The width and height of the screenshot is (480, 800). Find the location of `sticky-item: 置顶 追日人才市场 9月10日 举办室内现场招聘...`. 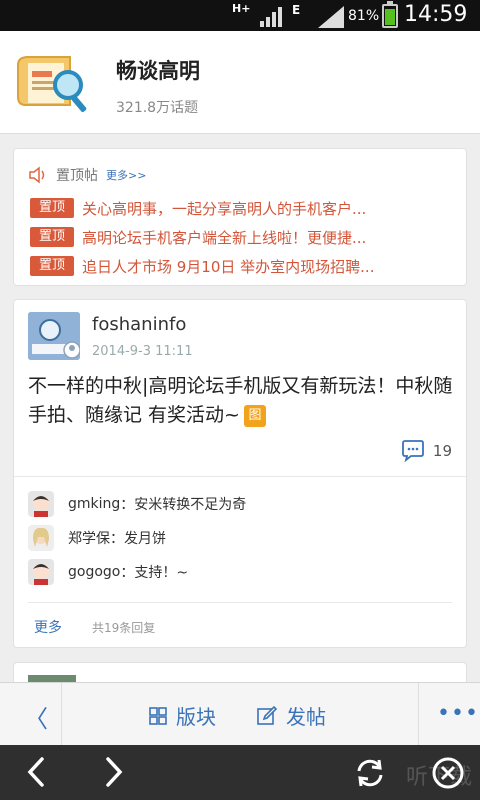

sticky-item: 置顶 追日人才市场 9月10日 举办室内现场招聘... is located at coordinates (240, 266).